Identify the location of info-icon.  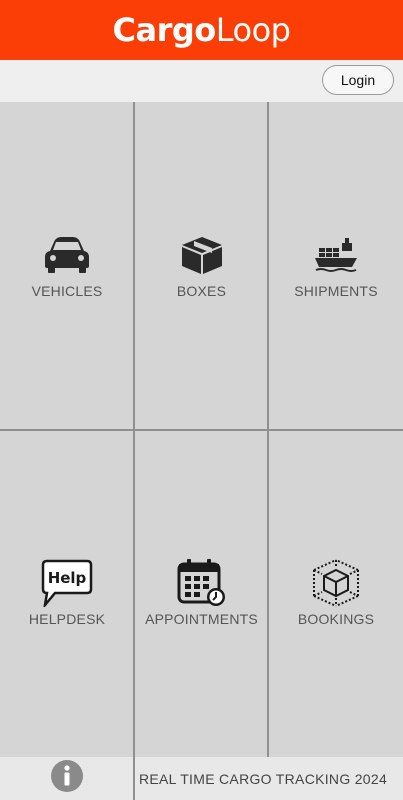
(67, 778).